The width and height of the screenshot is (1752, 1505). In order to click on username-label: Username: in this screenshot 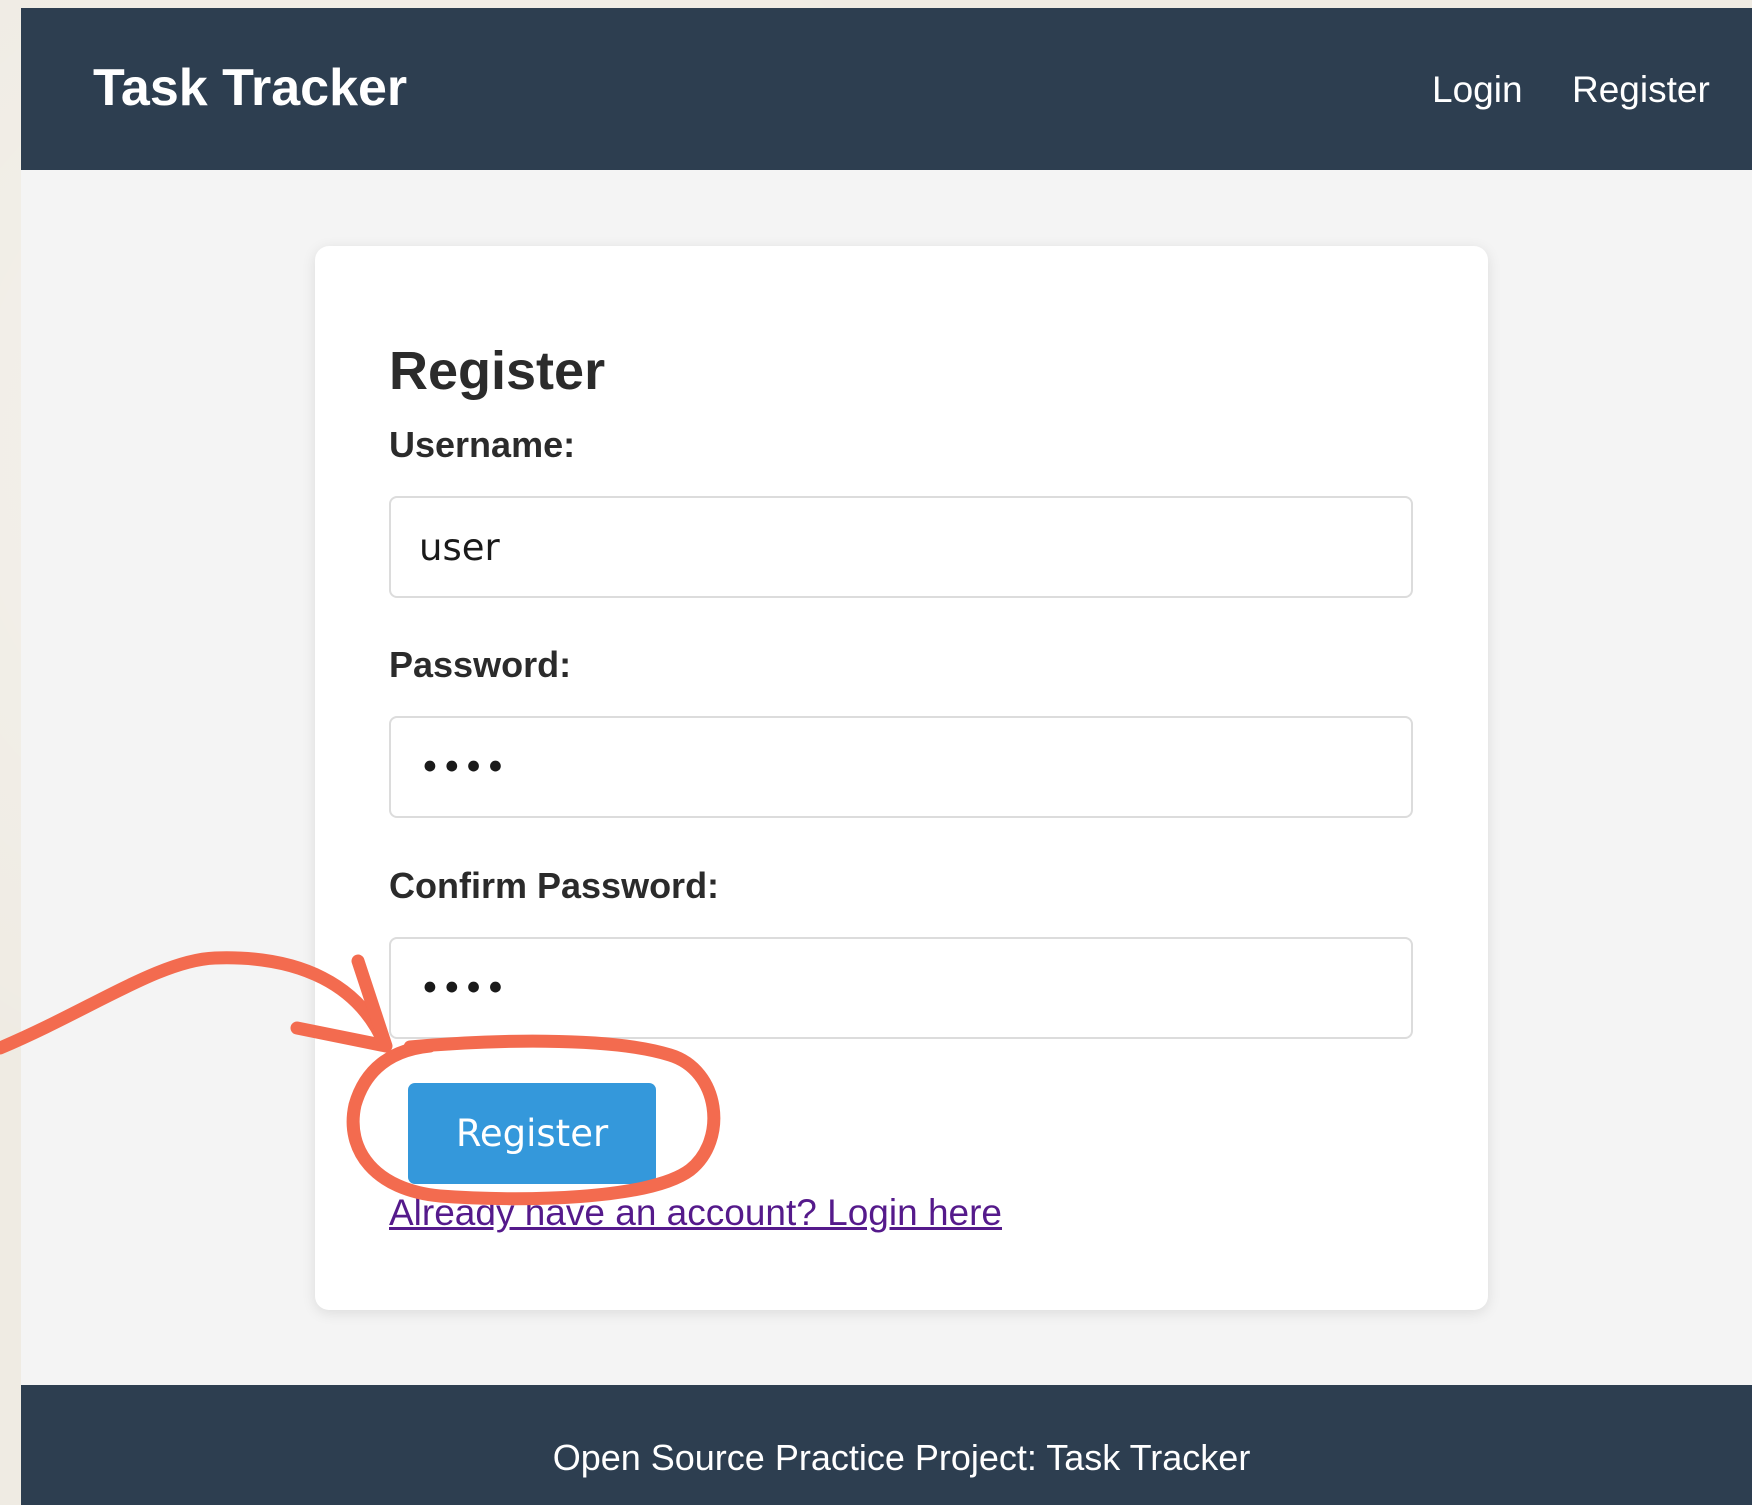, I will do `click(482, 444)`.